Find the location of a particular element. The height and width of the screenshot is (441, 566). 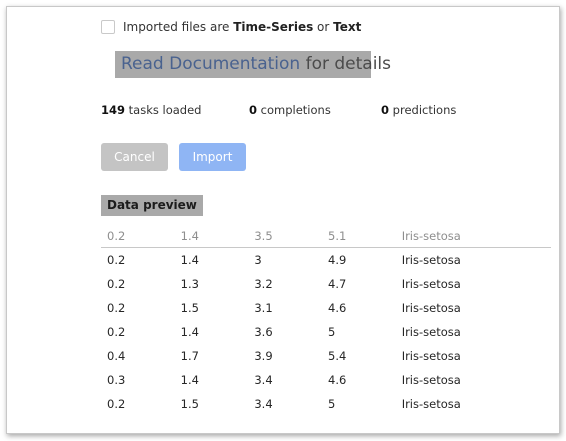

column-header: 1.4 is located at coordinates (211, 236).